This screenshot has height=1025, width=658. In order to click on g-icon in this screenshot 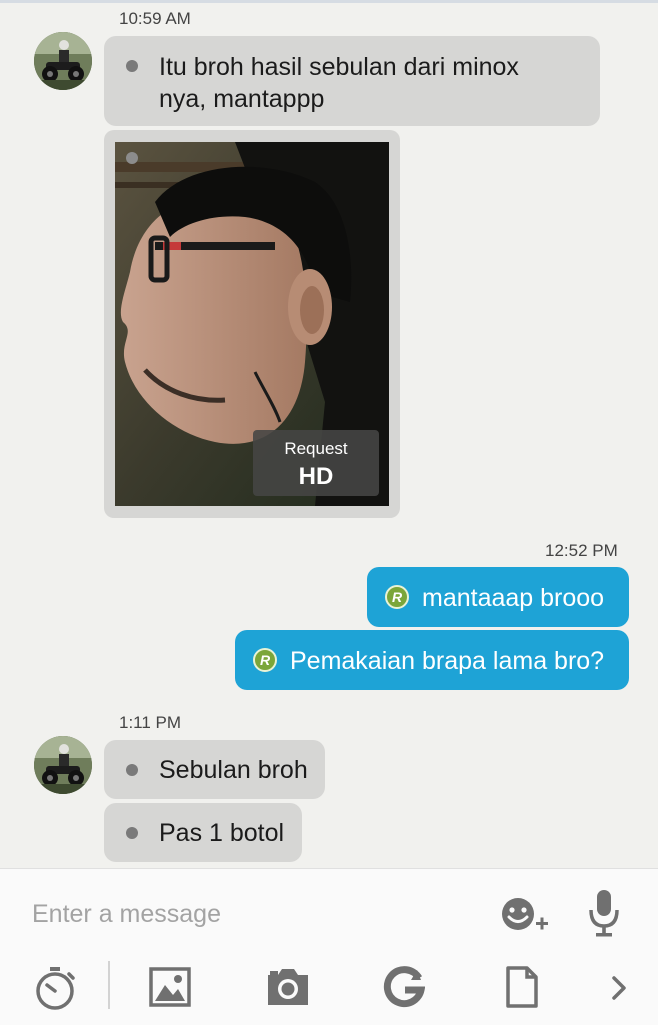, I will do `click(404, 987)`.